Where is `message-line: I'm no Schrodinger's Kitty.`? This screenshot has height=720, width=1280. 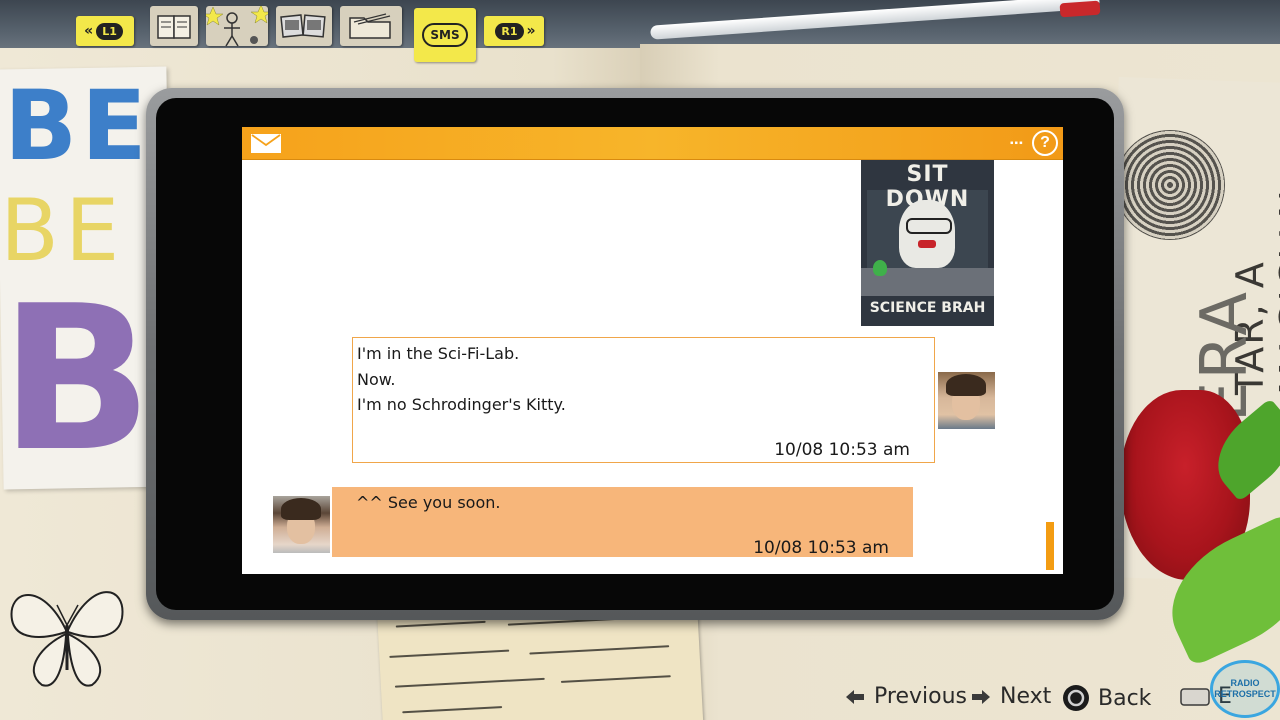 message-line: I'm no Schrodinger's Kitty. is located at coordinates (461, 404).